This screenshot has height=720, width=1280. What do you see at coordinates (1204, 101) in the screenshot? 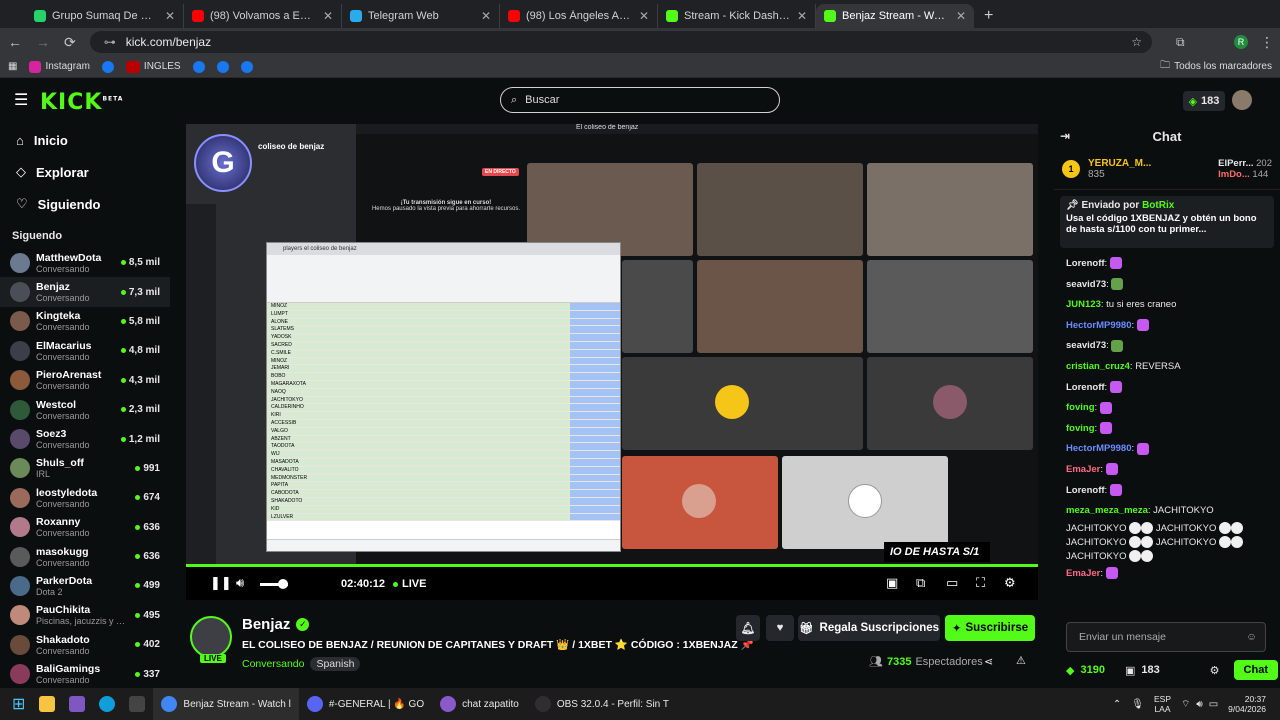
I see `kicks-balance-button: ◈ 183` at bounding box center [1204, 101].